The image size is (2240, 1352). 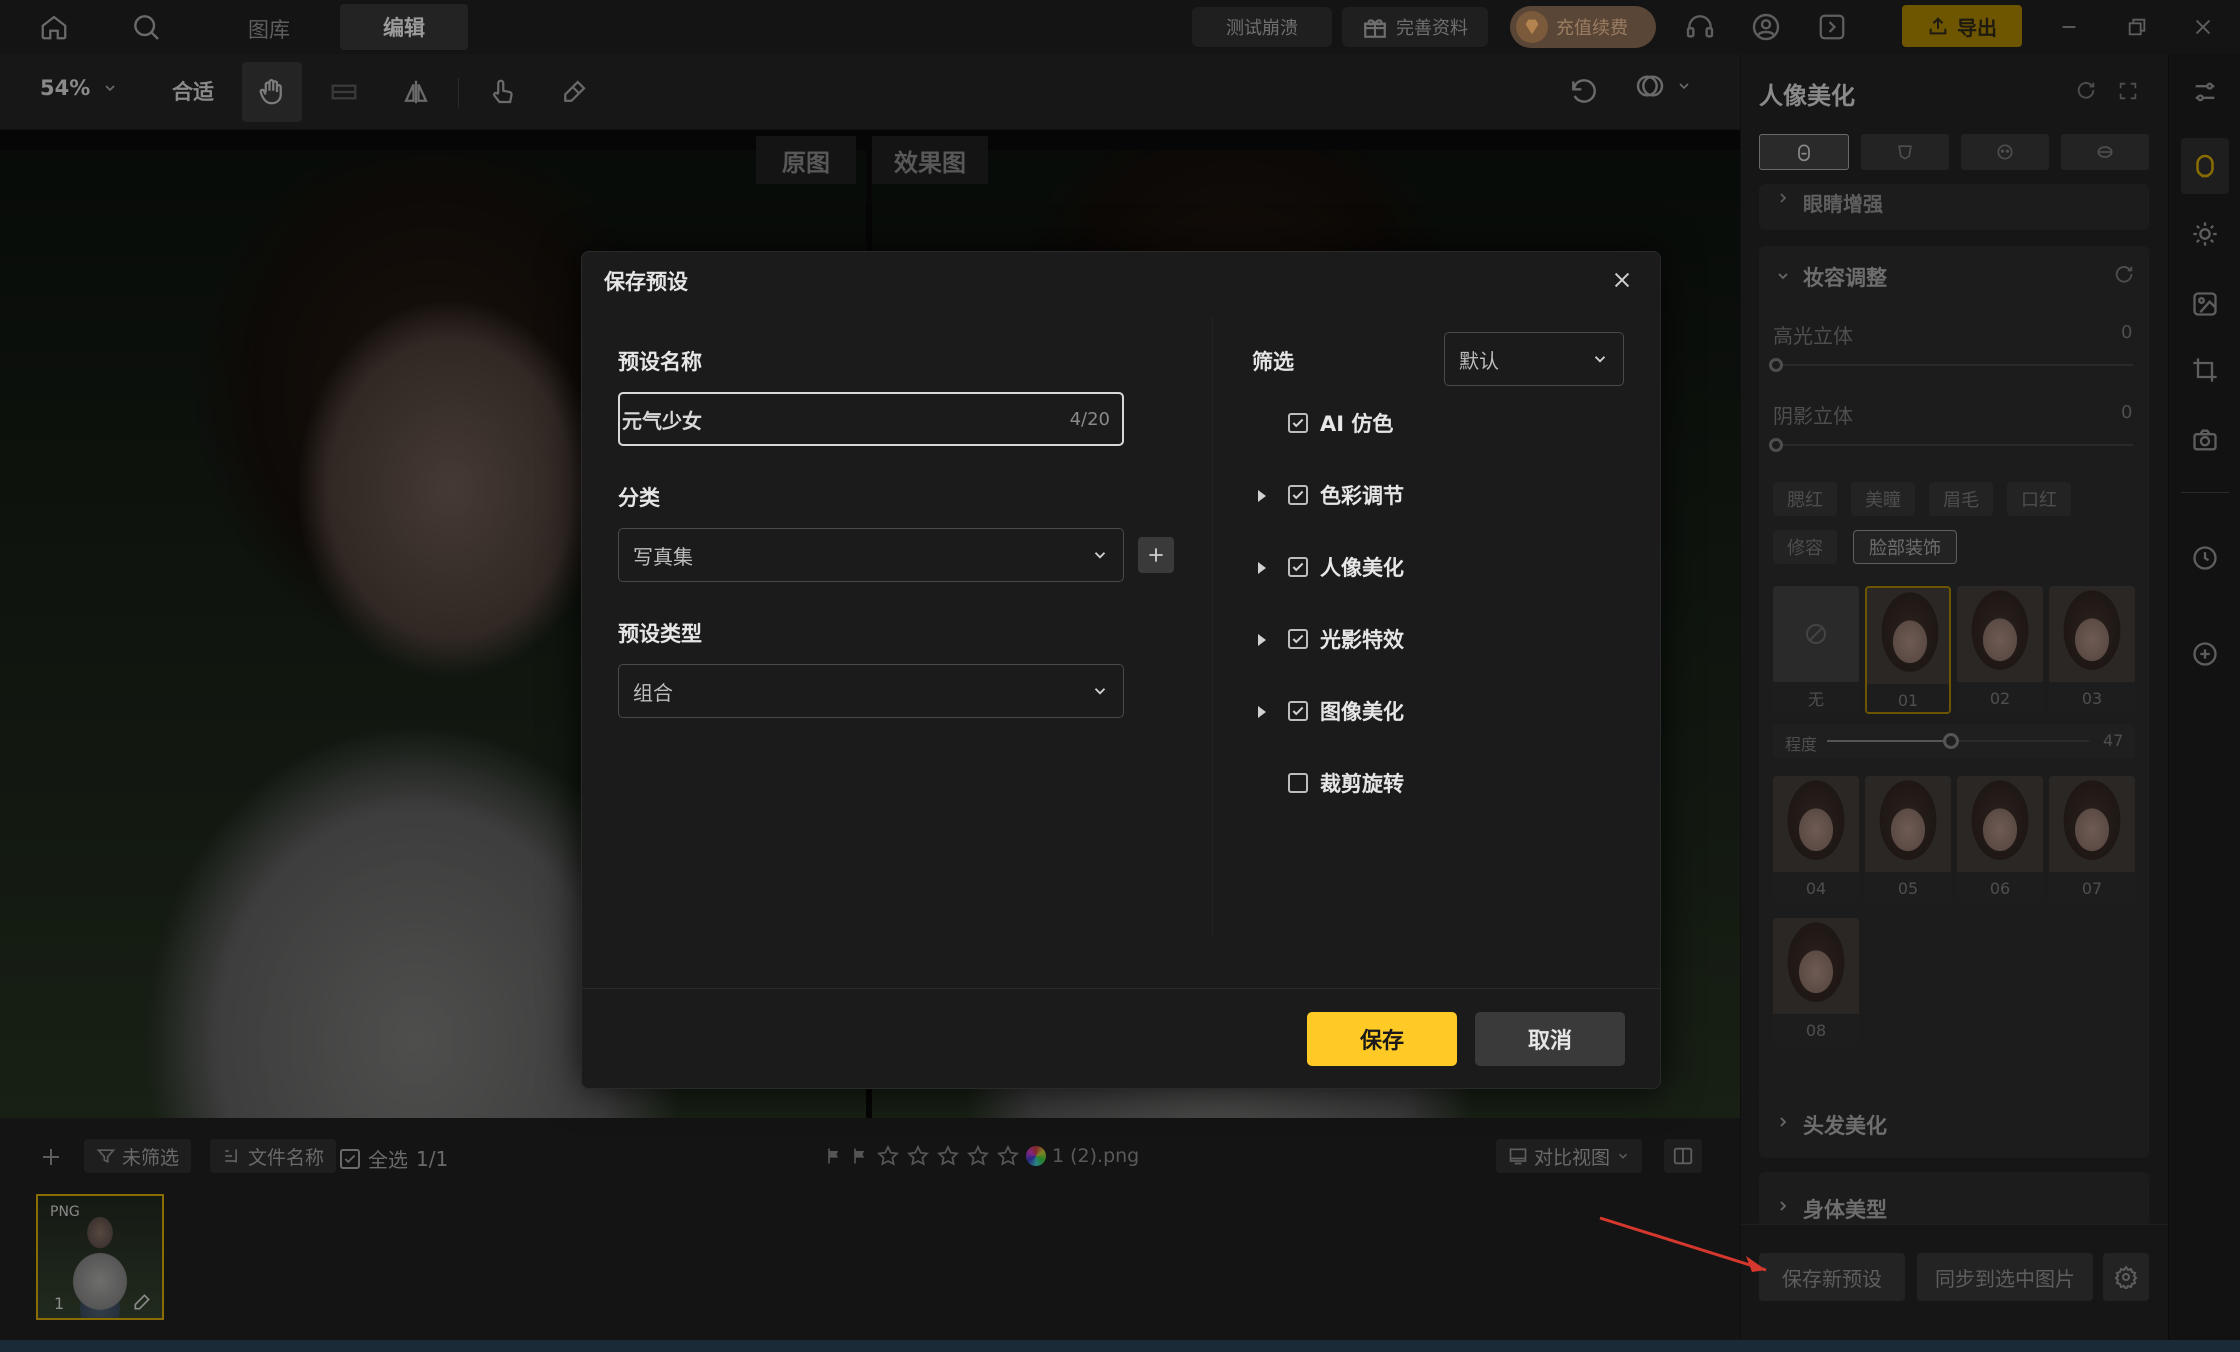 I want to click on fit-button: 合适, so click(x=193, y=91).